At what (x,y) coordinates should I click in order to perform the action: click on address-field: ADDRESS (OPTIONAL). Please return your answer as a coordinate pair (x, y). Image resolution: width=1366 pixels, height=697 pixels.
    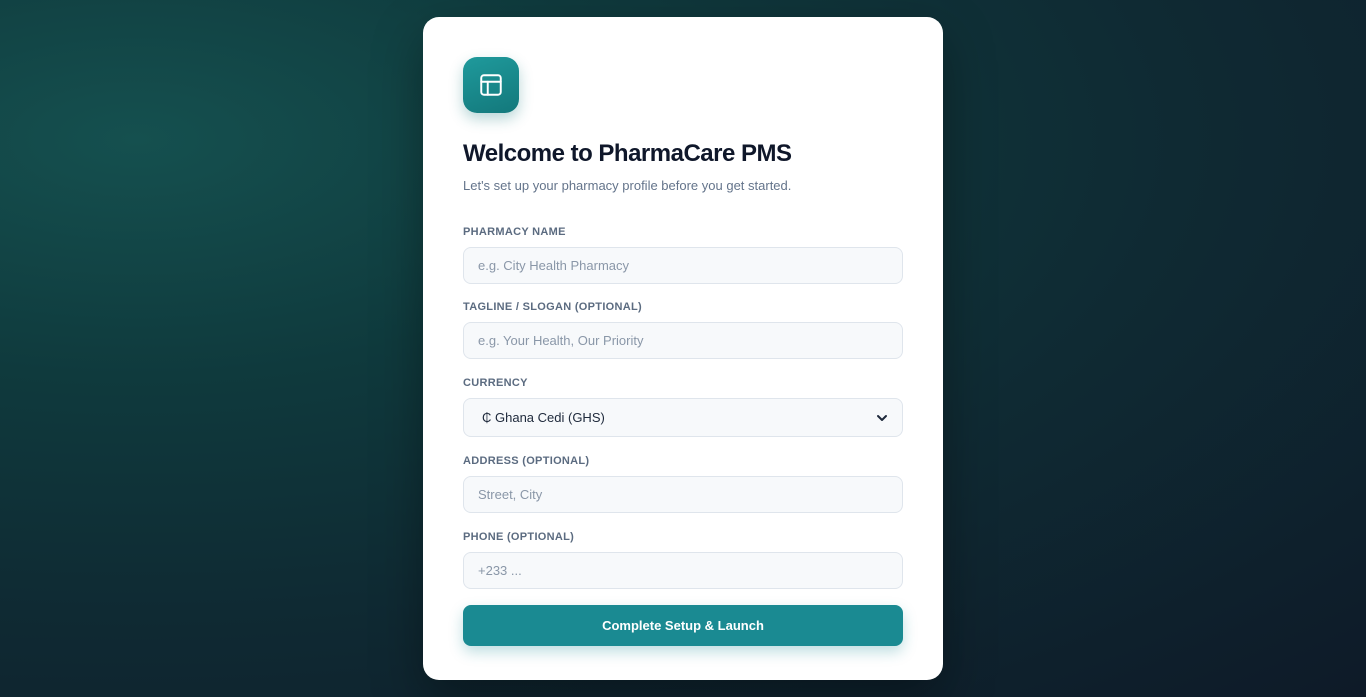
    Looking at the image, I should click on (683, 483).